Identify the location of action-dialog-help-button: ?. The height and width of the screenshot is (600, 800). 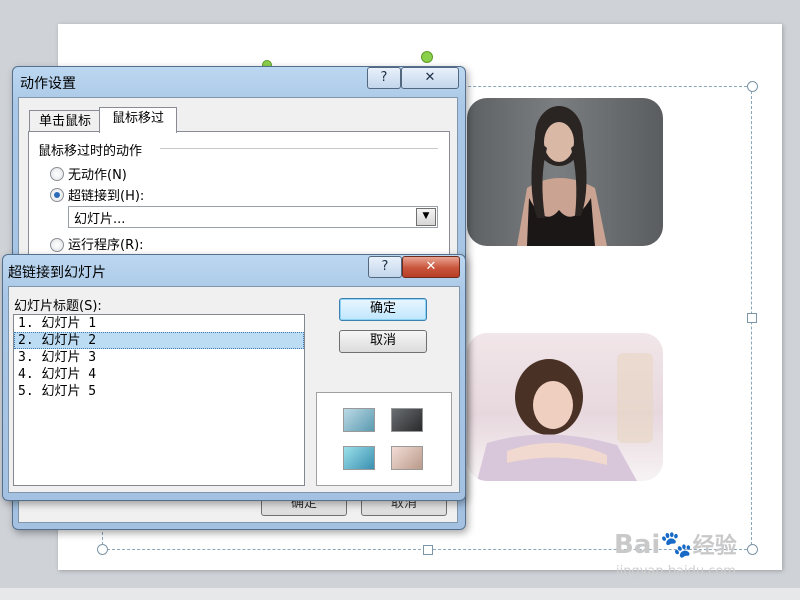
(384, 78).